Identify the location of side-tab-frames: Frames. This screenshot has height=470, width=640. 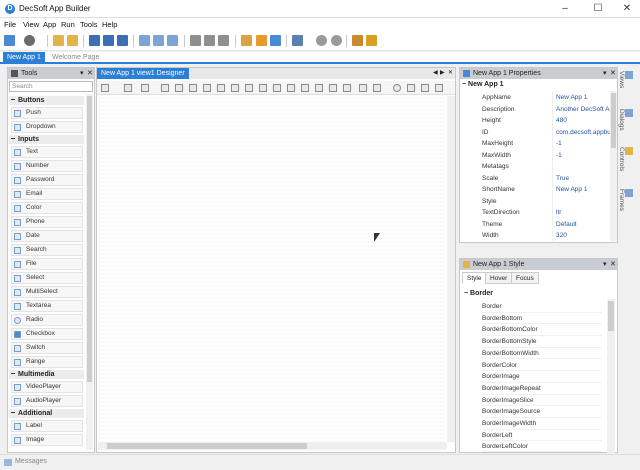
(625, 200).